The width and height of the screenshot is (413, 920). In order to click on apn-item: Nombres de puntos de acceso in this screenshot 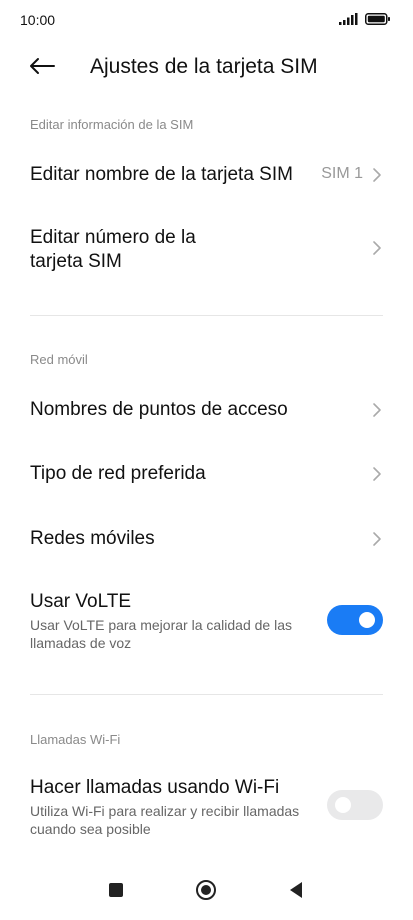, I will do `click(206, 410)`.